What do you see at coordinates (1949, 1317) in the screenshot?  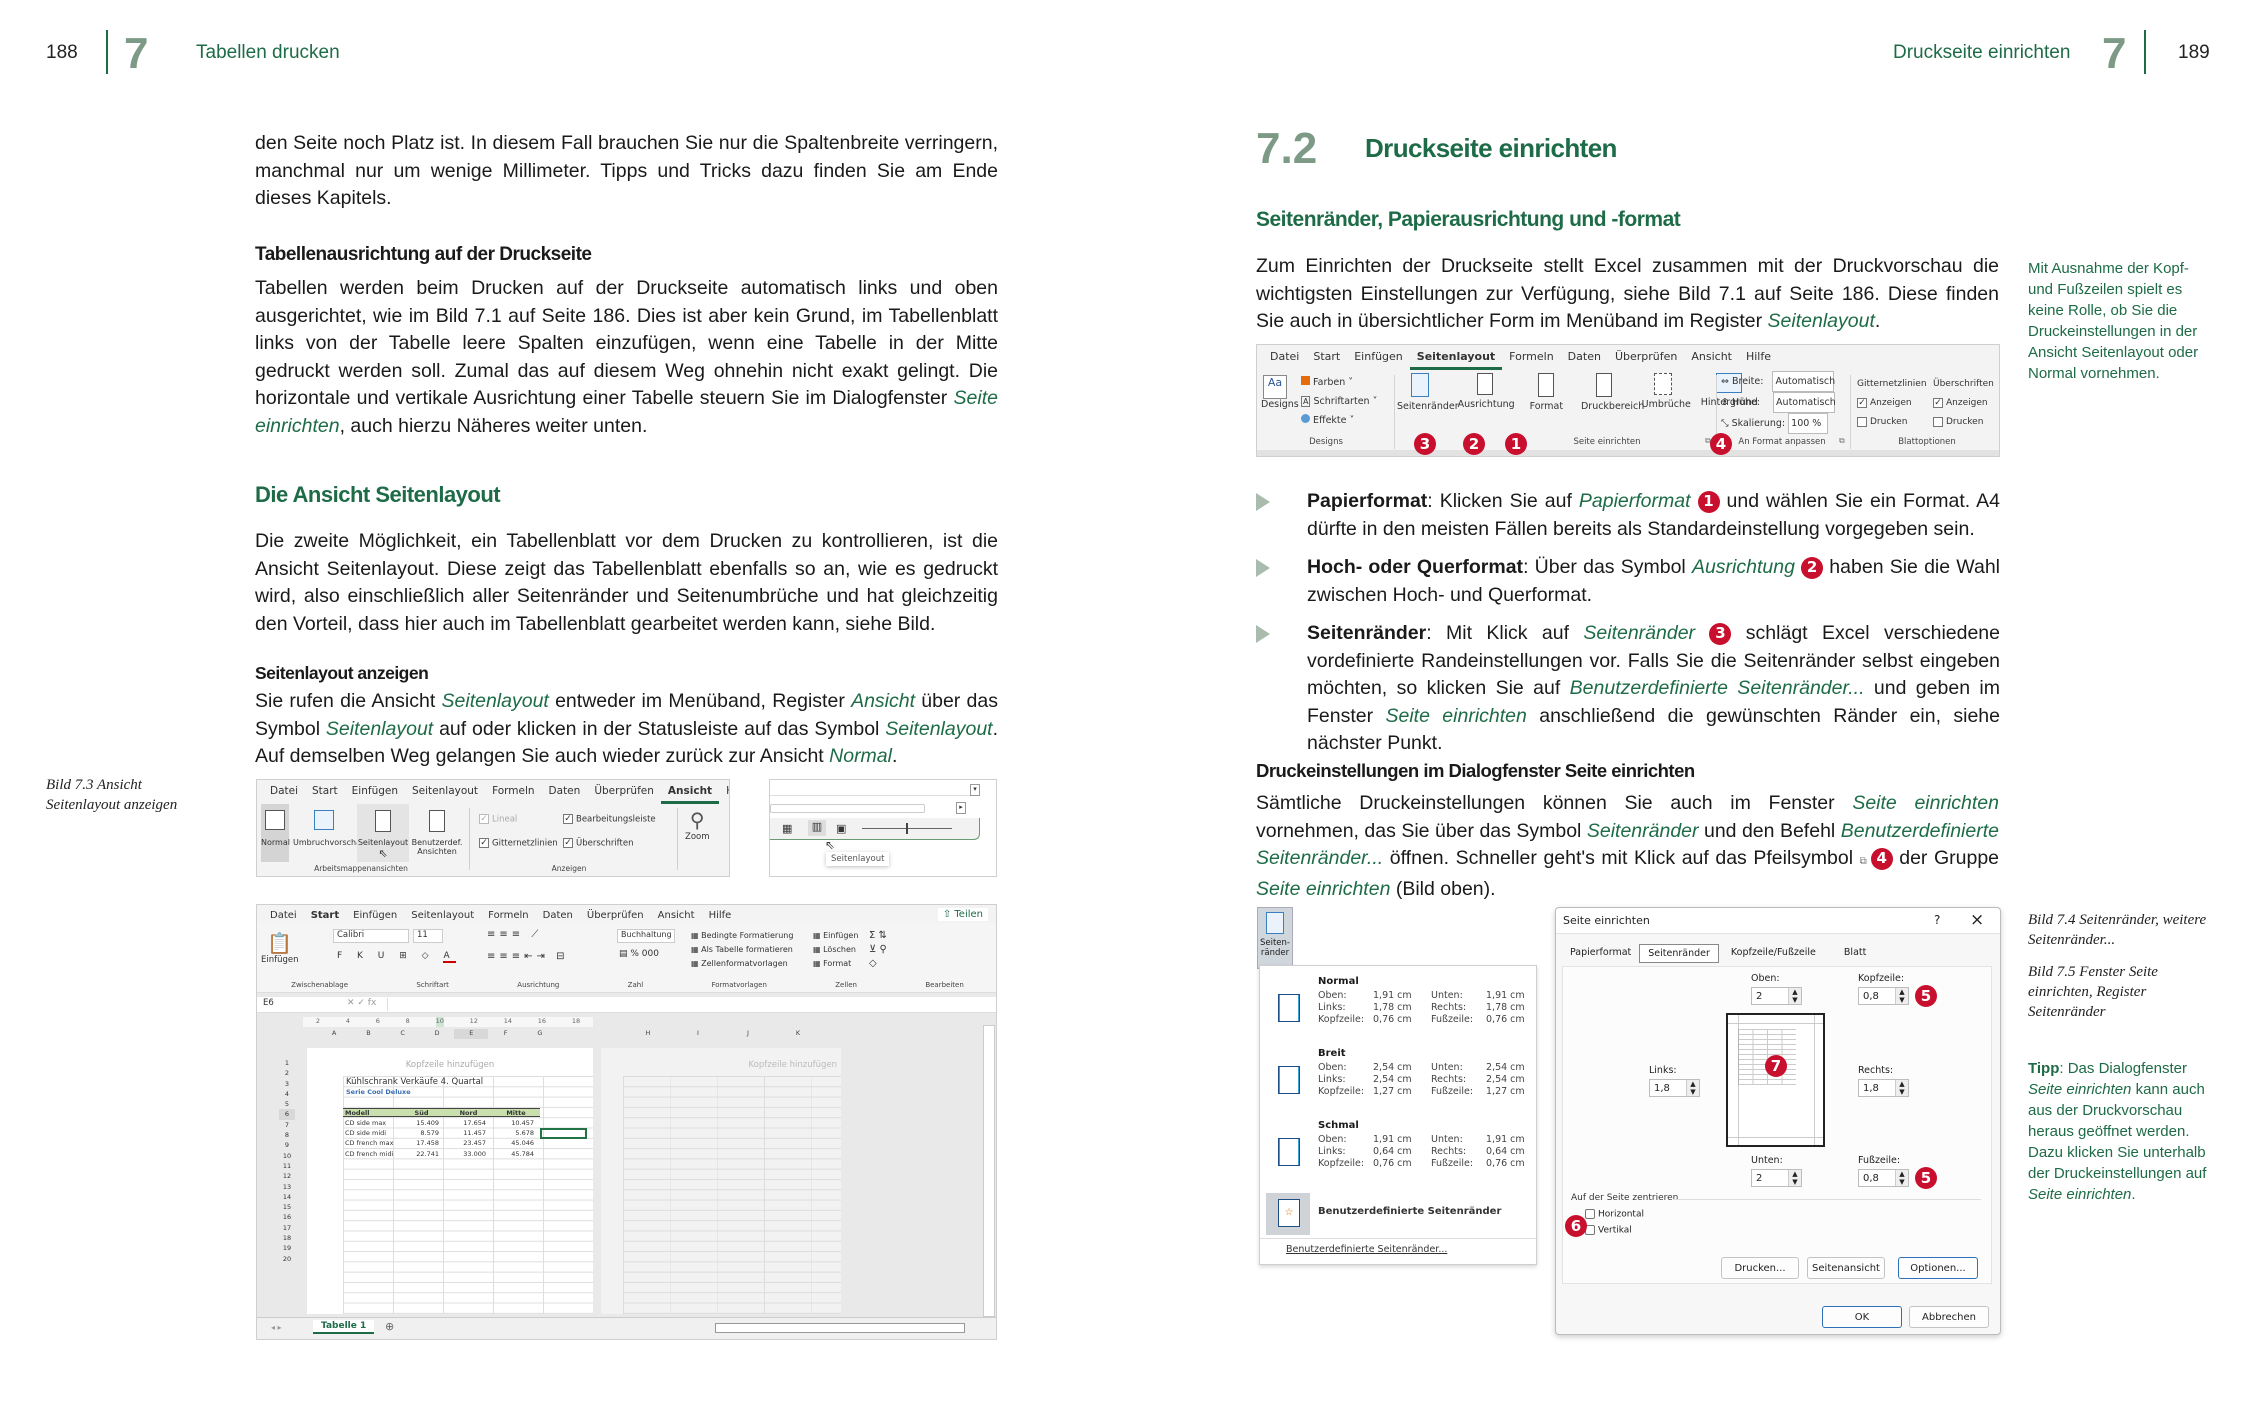 I see `cancel-button: Abbrechen` at bounding box center [1949, 1317].